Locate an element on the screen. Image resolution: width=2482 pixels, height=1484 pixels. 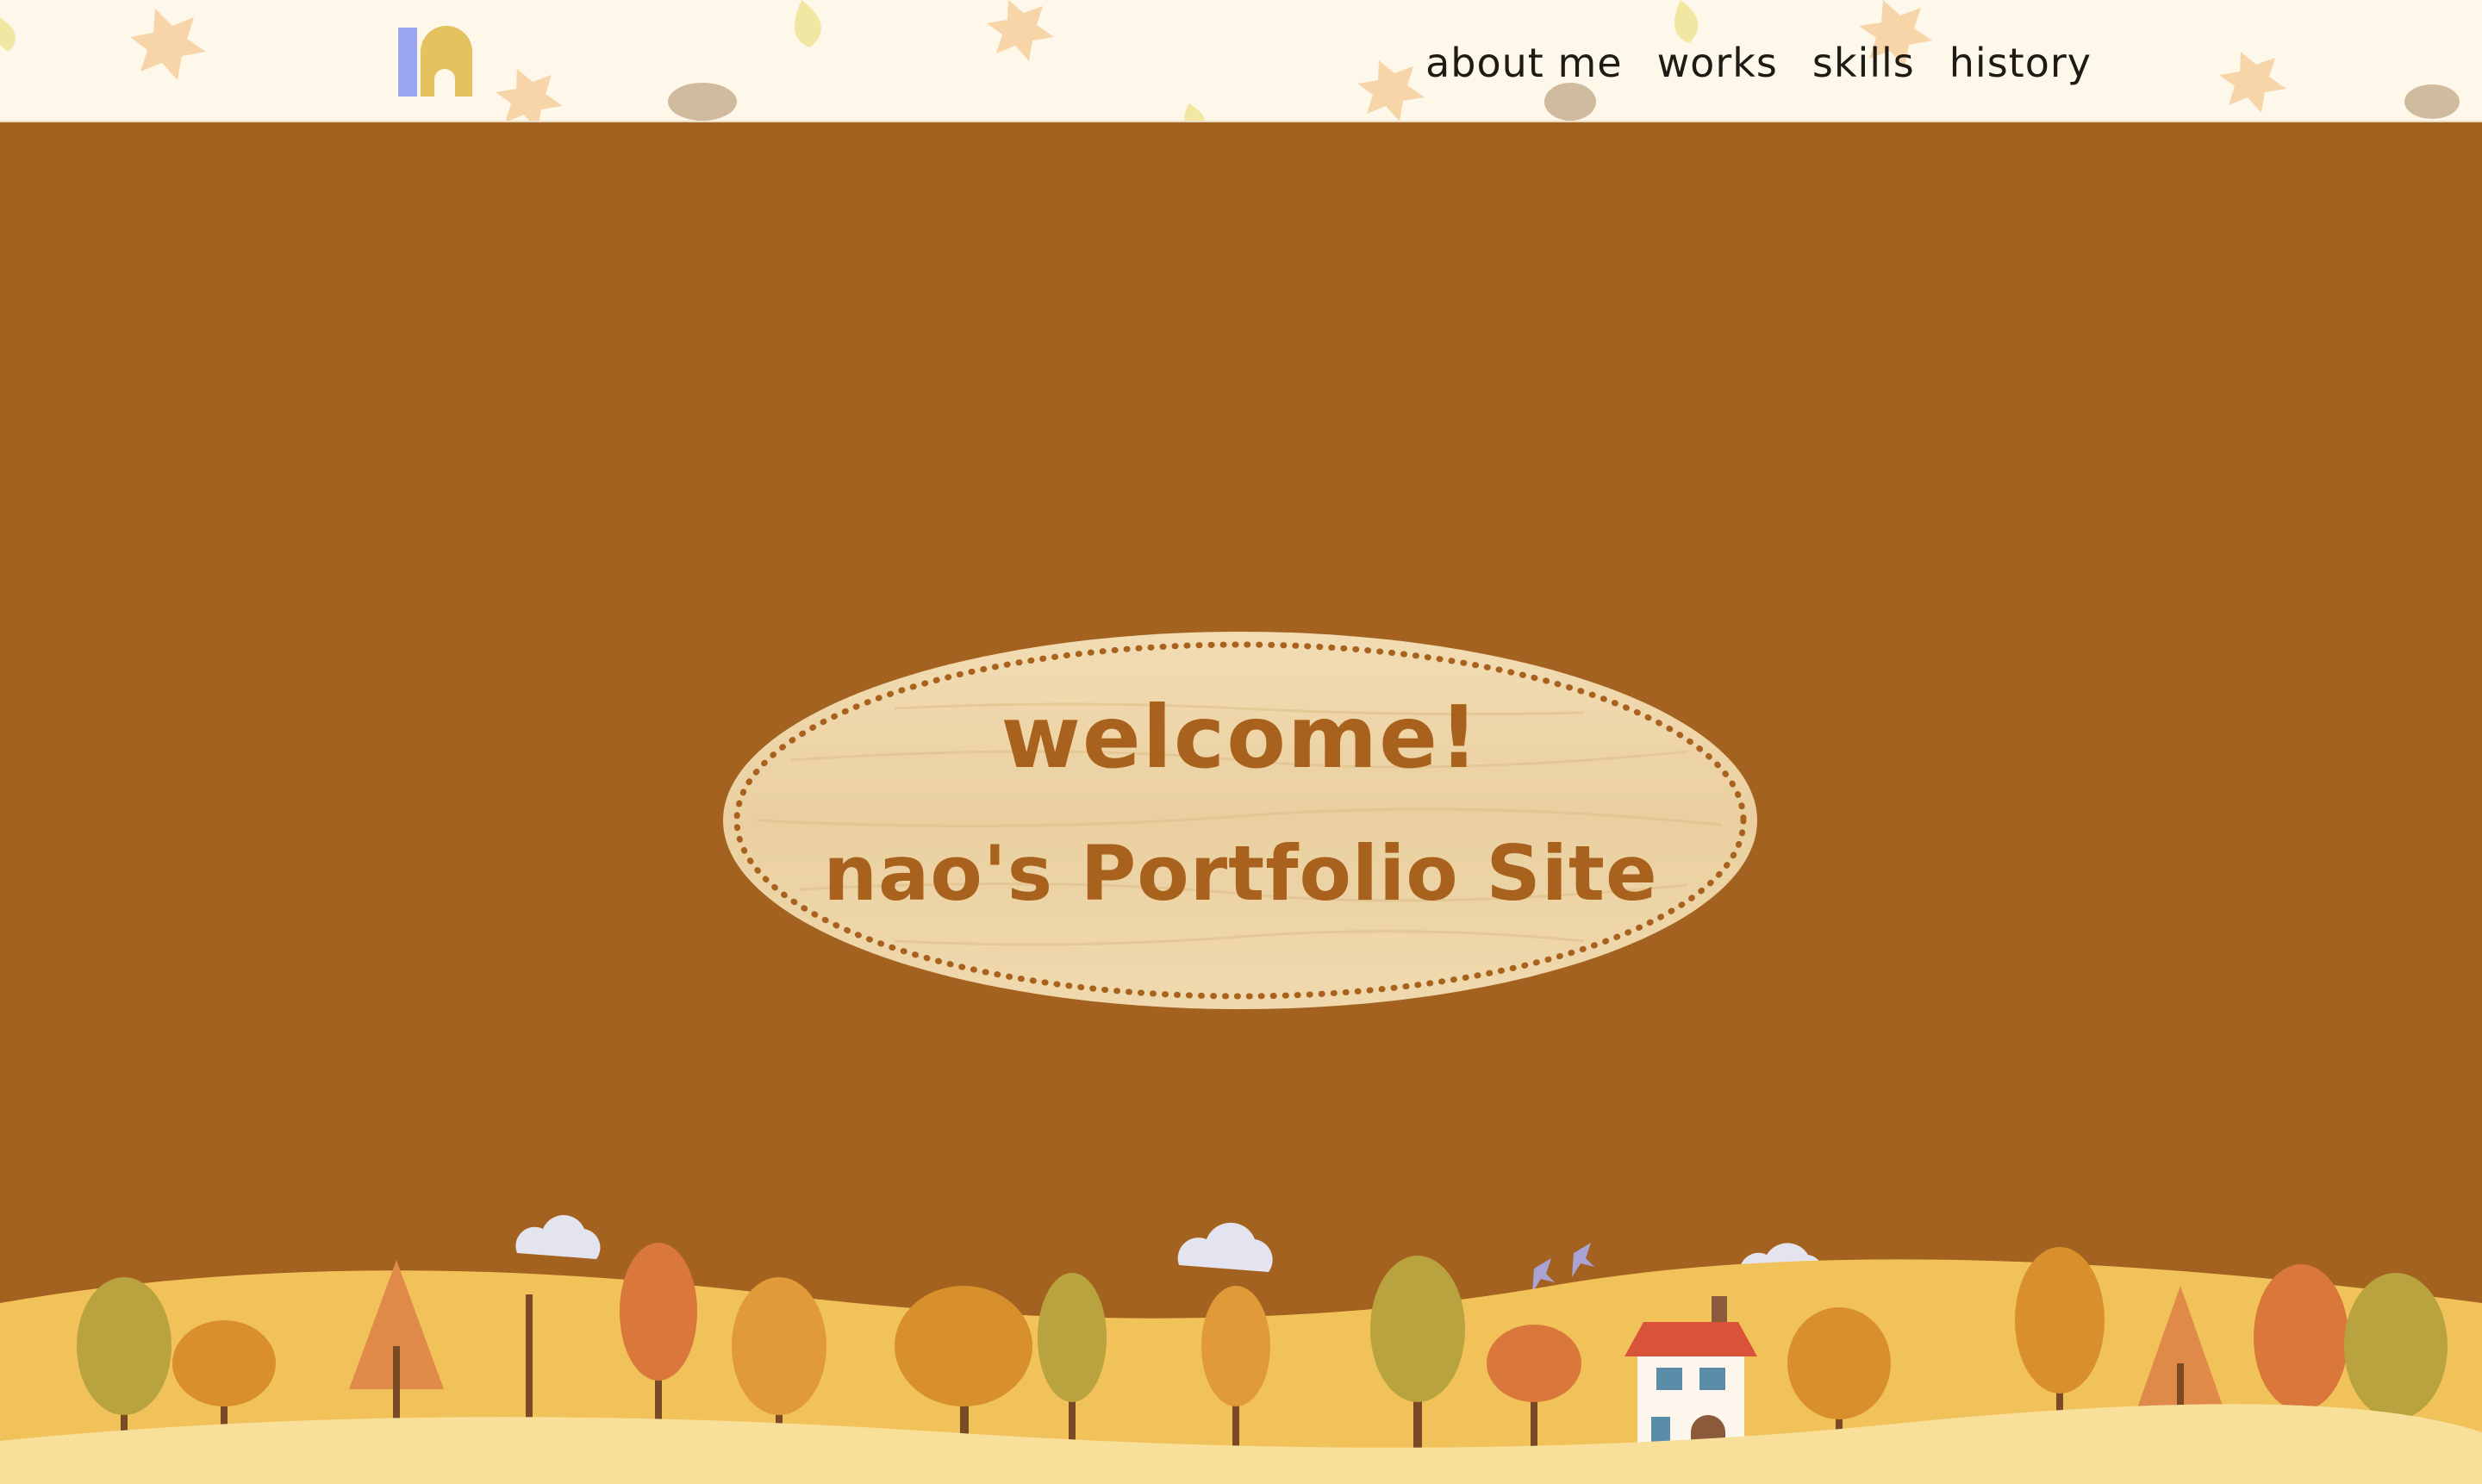
nav-about-me: about me is located at coordinates (1523, 63).